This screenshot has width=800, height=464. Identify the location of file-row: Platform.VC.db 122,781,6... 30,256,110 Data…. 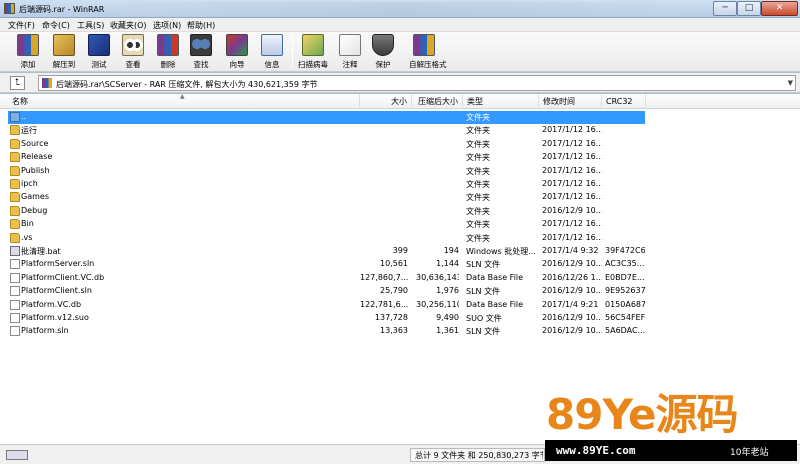
(400, 305).